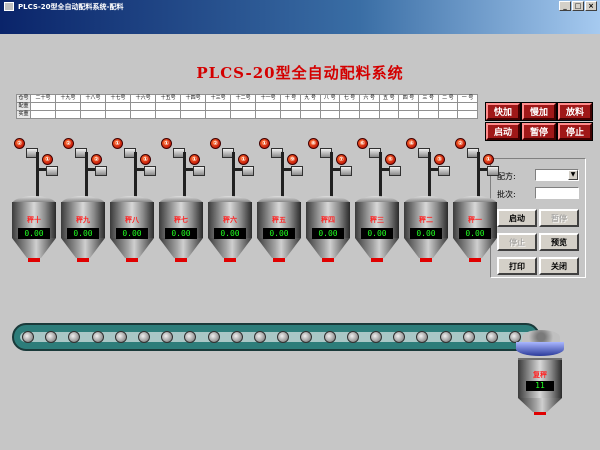  I want to click on valve-status-indicator: ⑨, so click(292, 159).